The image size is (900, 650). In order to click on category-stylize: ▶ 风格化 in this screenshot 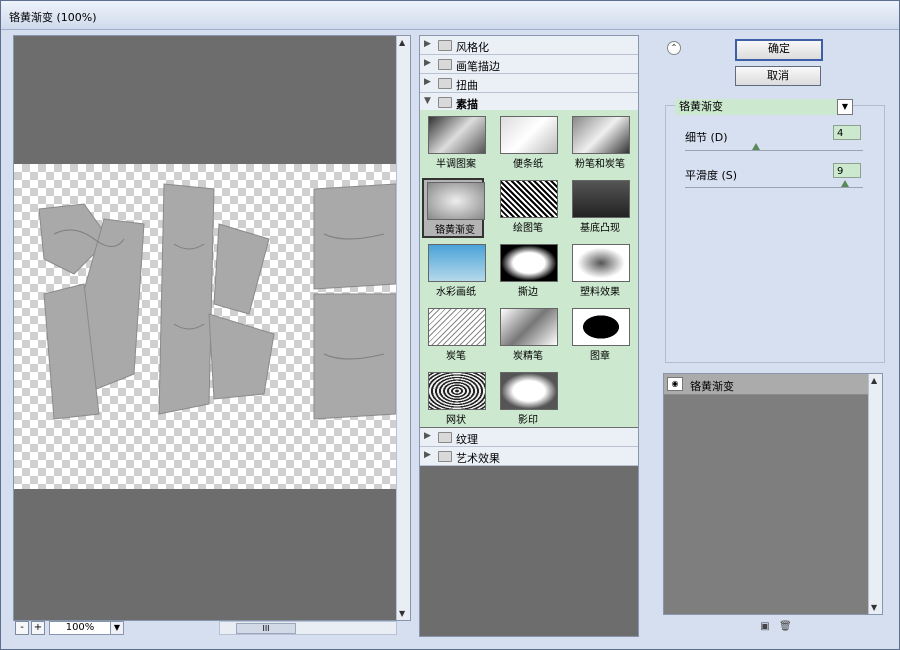, I will do `click(529, 45)`.